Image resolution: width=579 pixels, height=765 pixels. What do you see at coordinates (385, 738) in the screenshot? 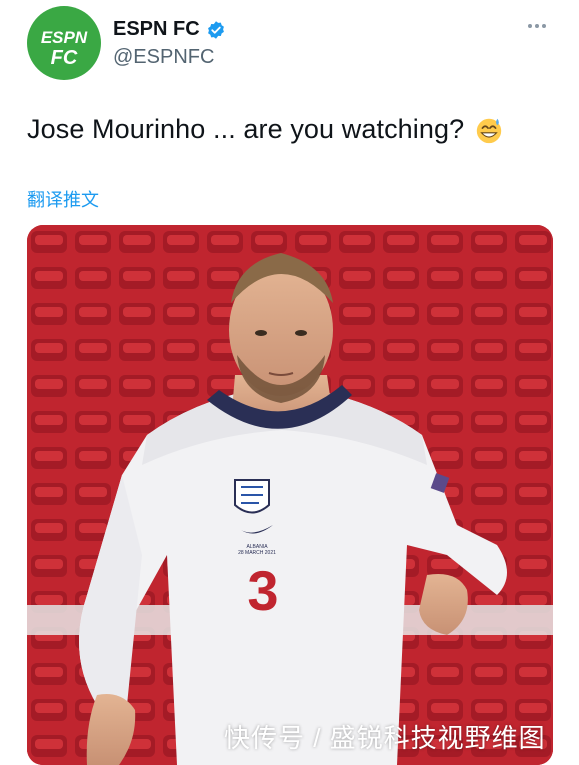
I see `watermark: 快传号 / 盛锐科技视野维图` at bounding box center [385, 738].